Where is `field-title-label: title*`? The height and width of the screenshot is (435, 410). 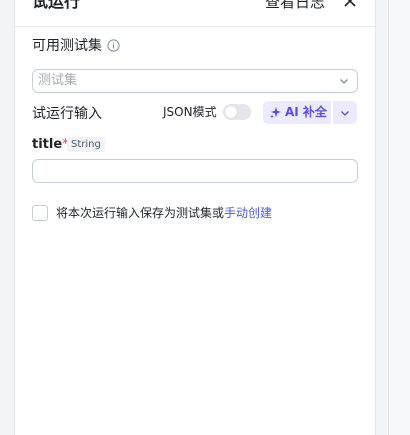 field-title-label: title* is located at coordinates (50, 145).